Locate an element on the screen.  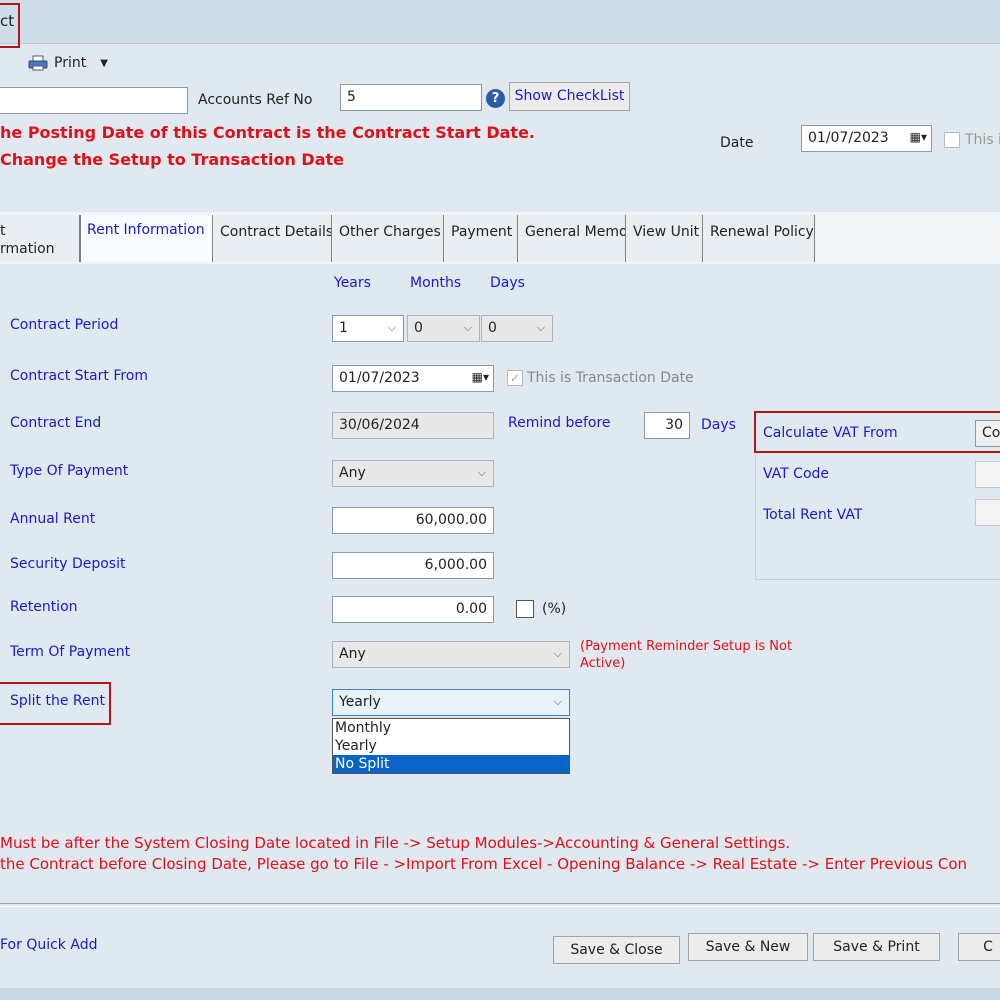
period-years-select: 1 ⌵ is located at coordinates (368, 328).